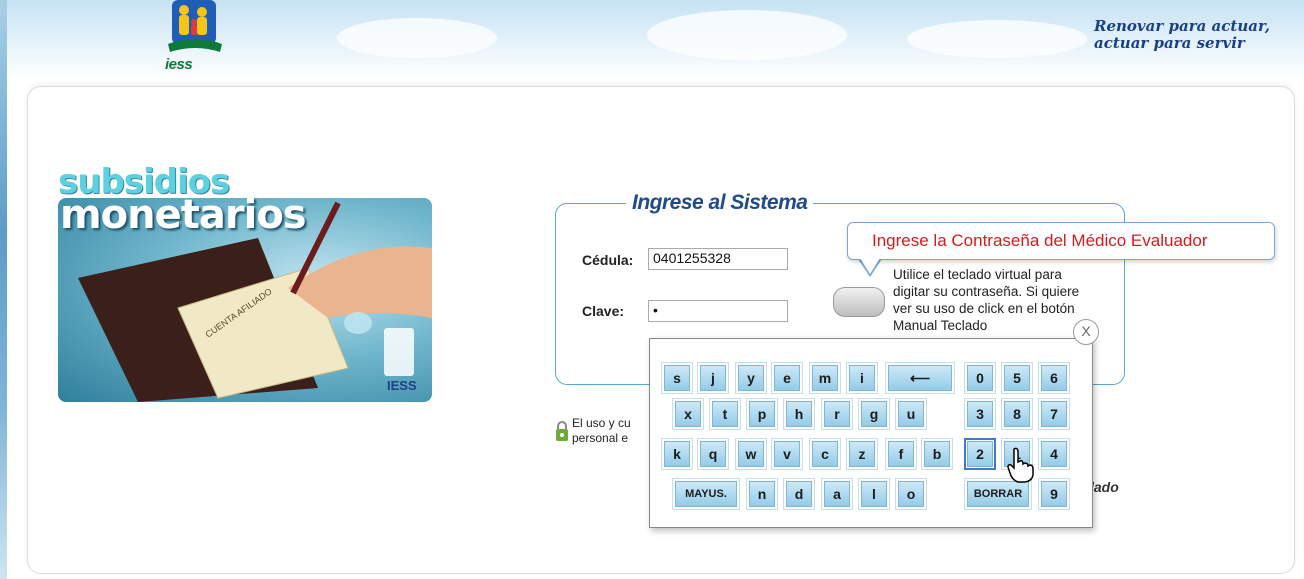  What do you see at coordinates (3, 289) in the screenshot?
I see `left-edge-decoration` at bounding box center [3, 289].